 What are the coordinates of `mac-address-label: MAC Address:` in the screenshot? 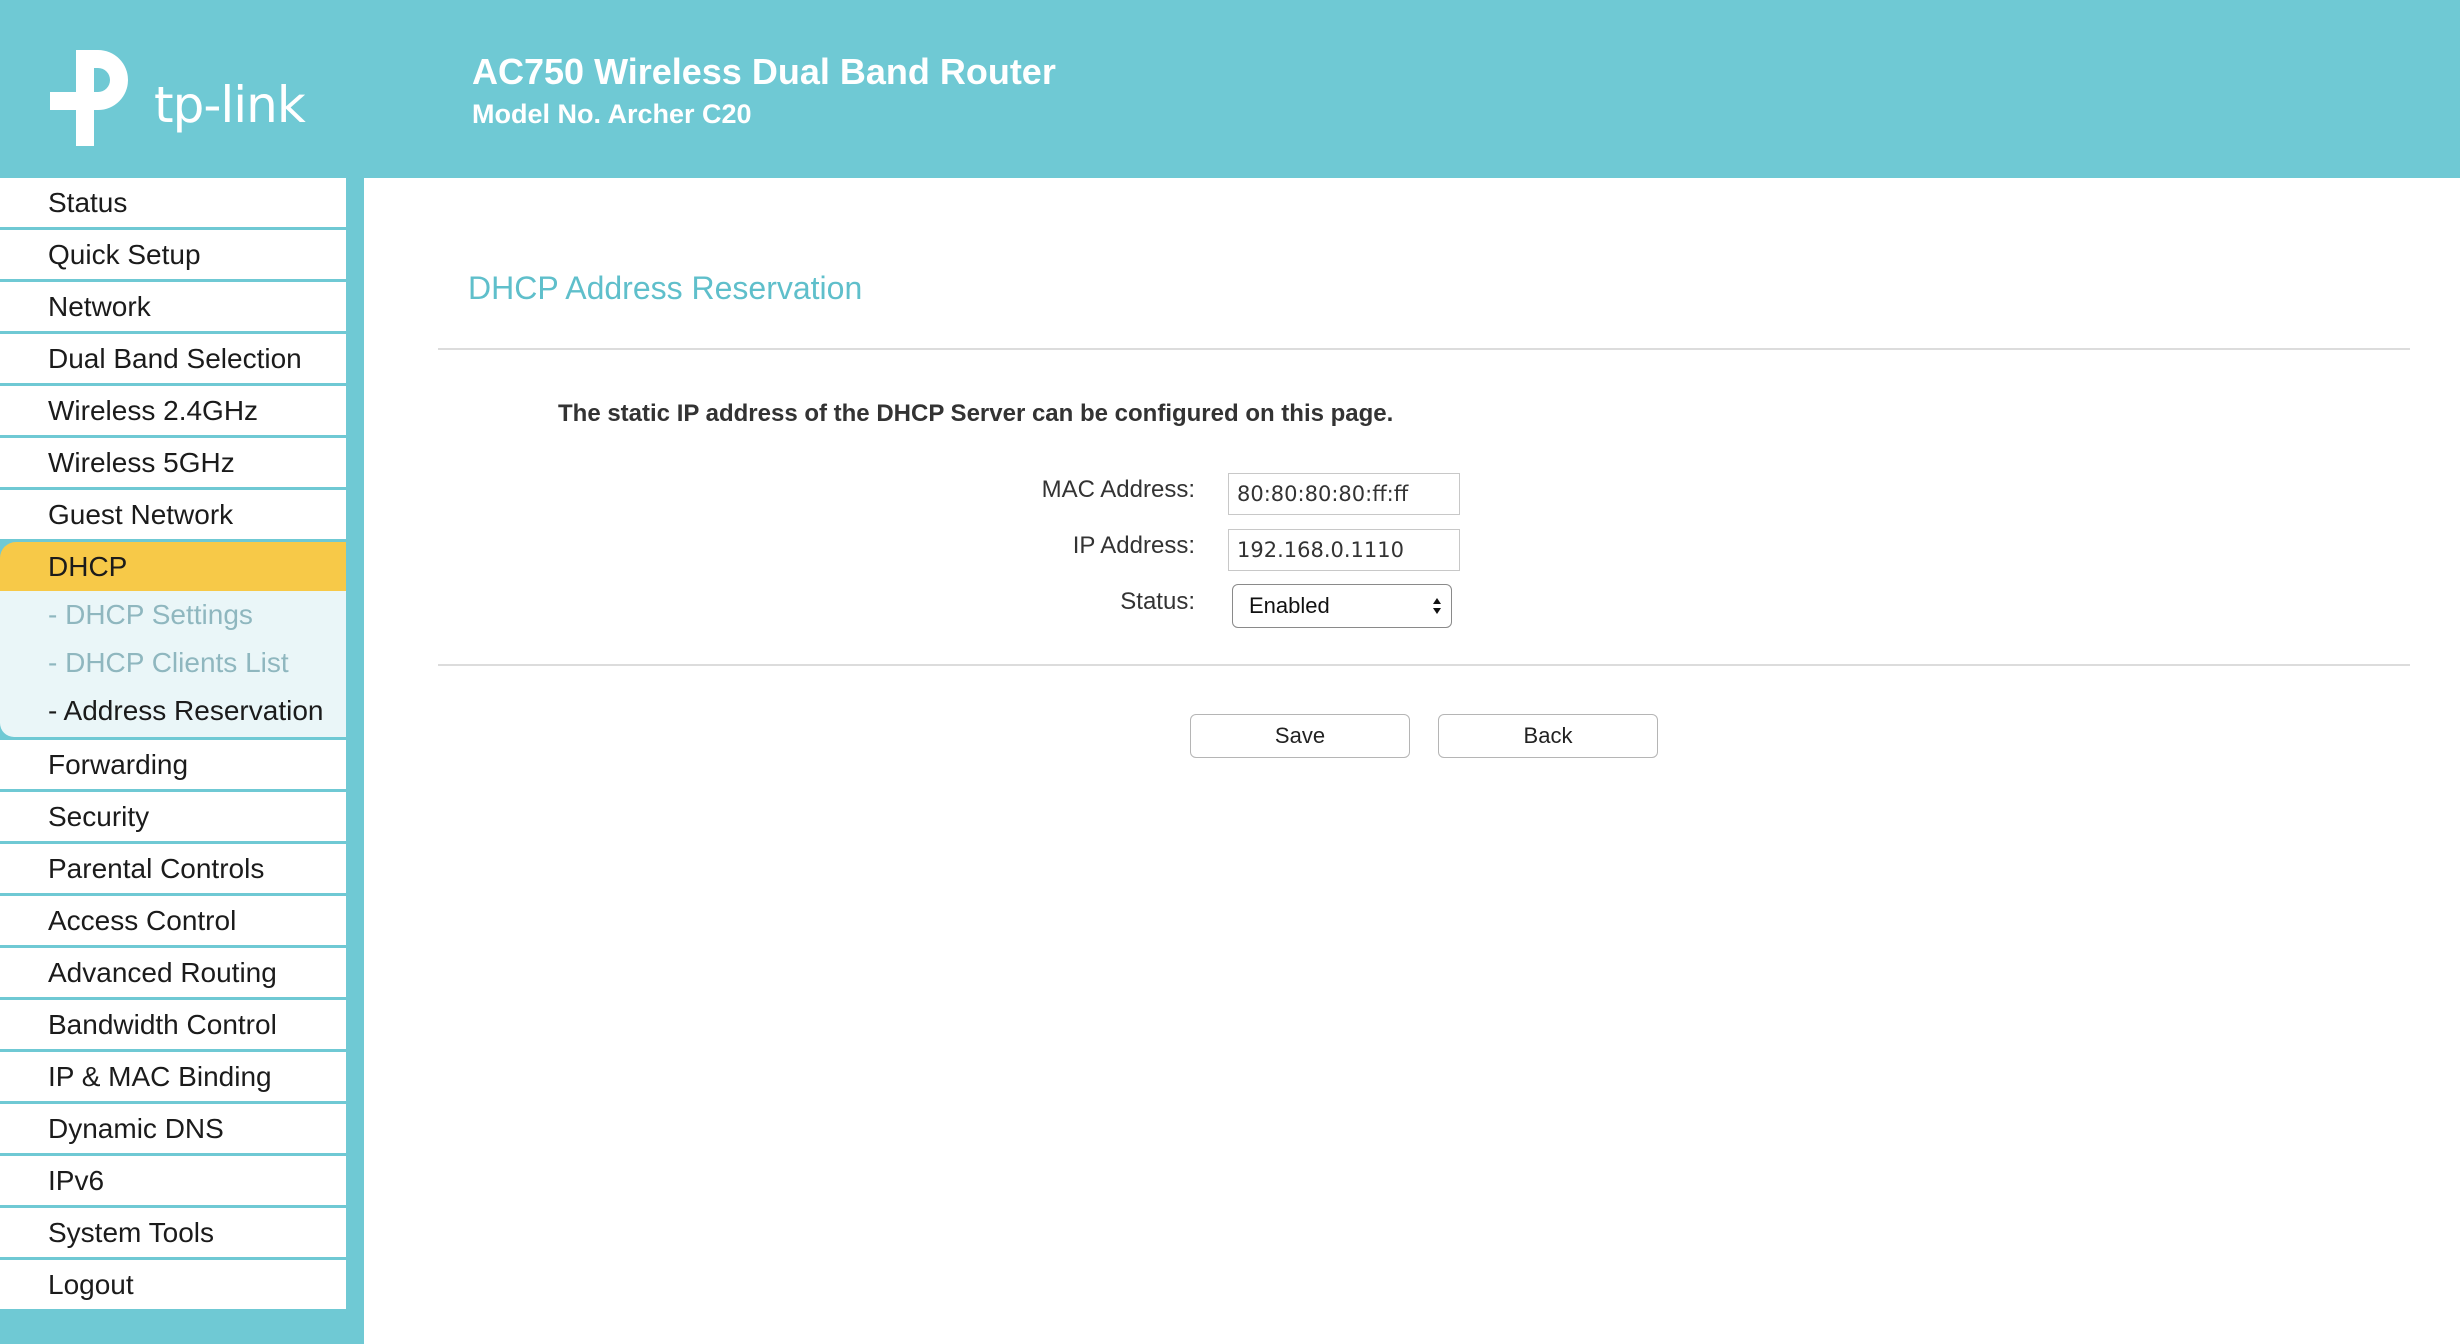 It's located at (1118, 489).